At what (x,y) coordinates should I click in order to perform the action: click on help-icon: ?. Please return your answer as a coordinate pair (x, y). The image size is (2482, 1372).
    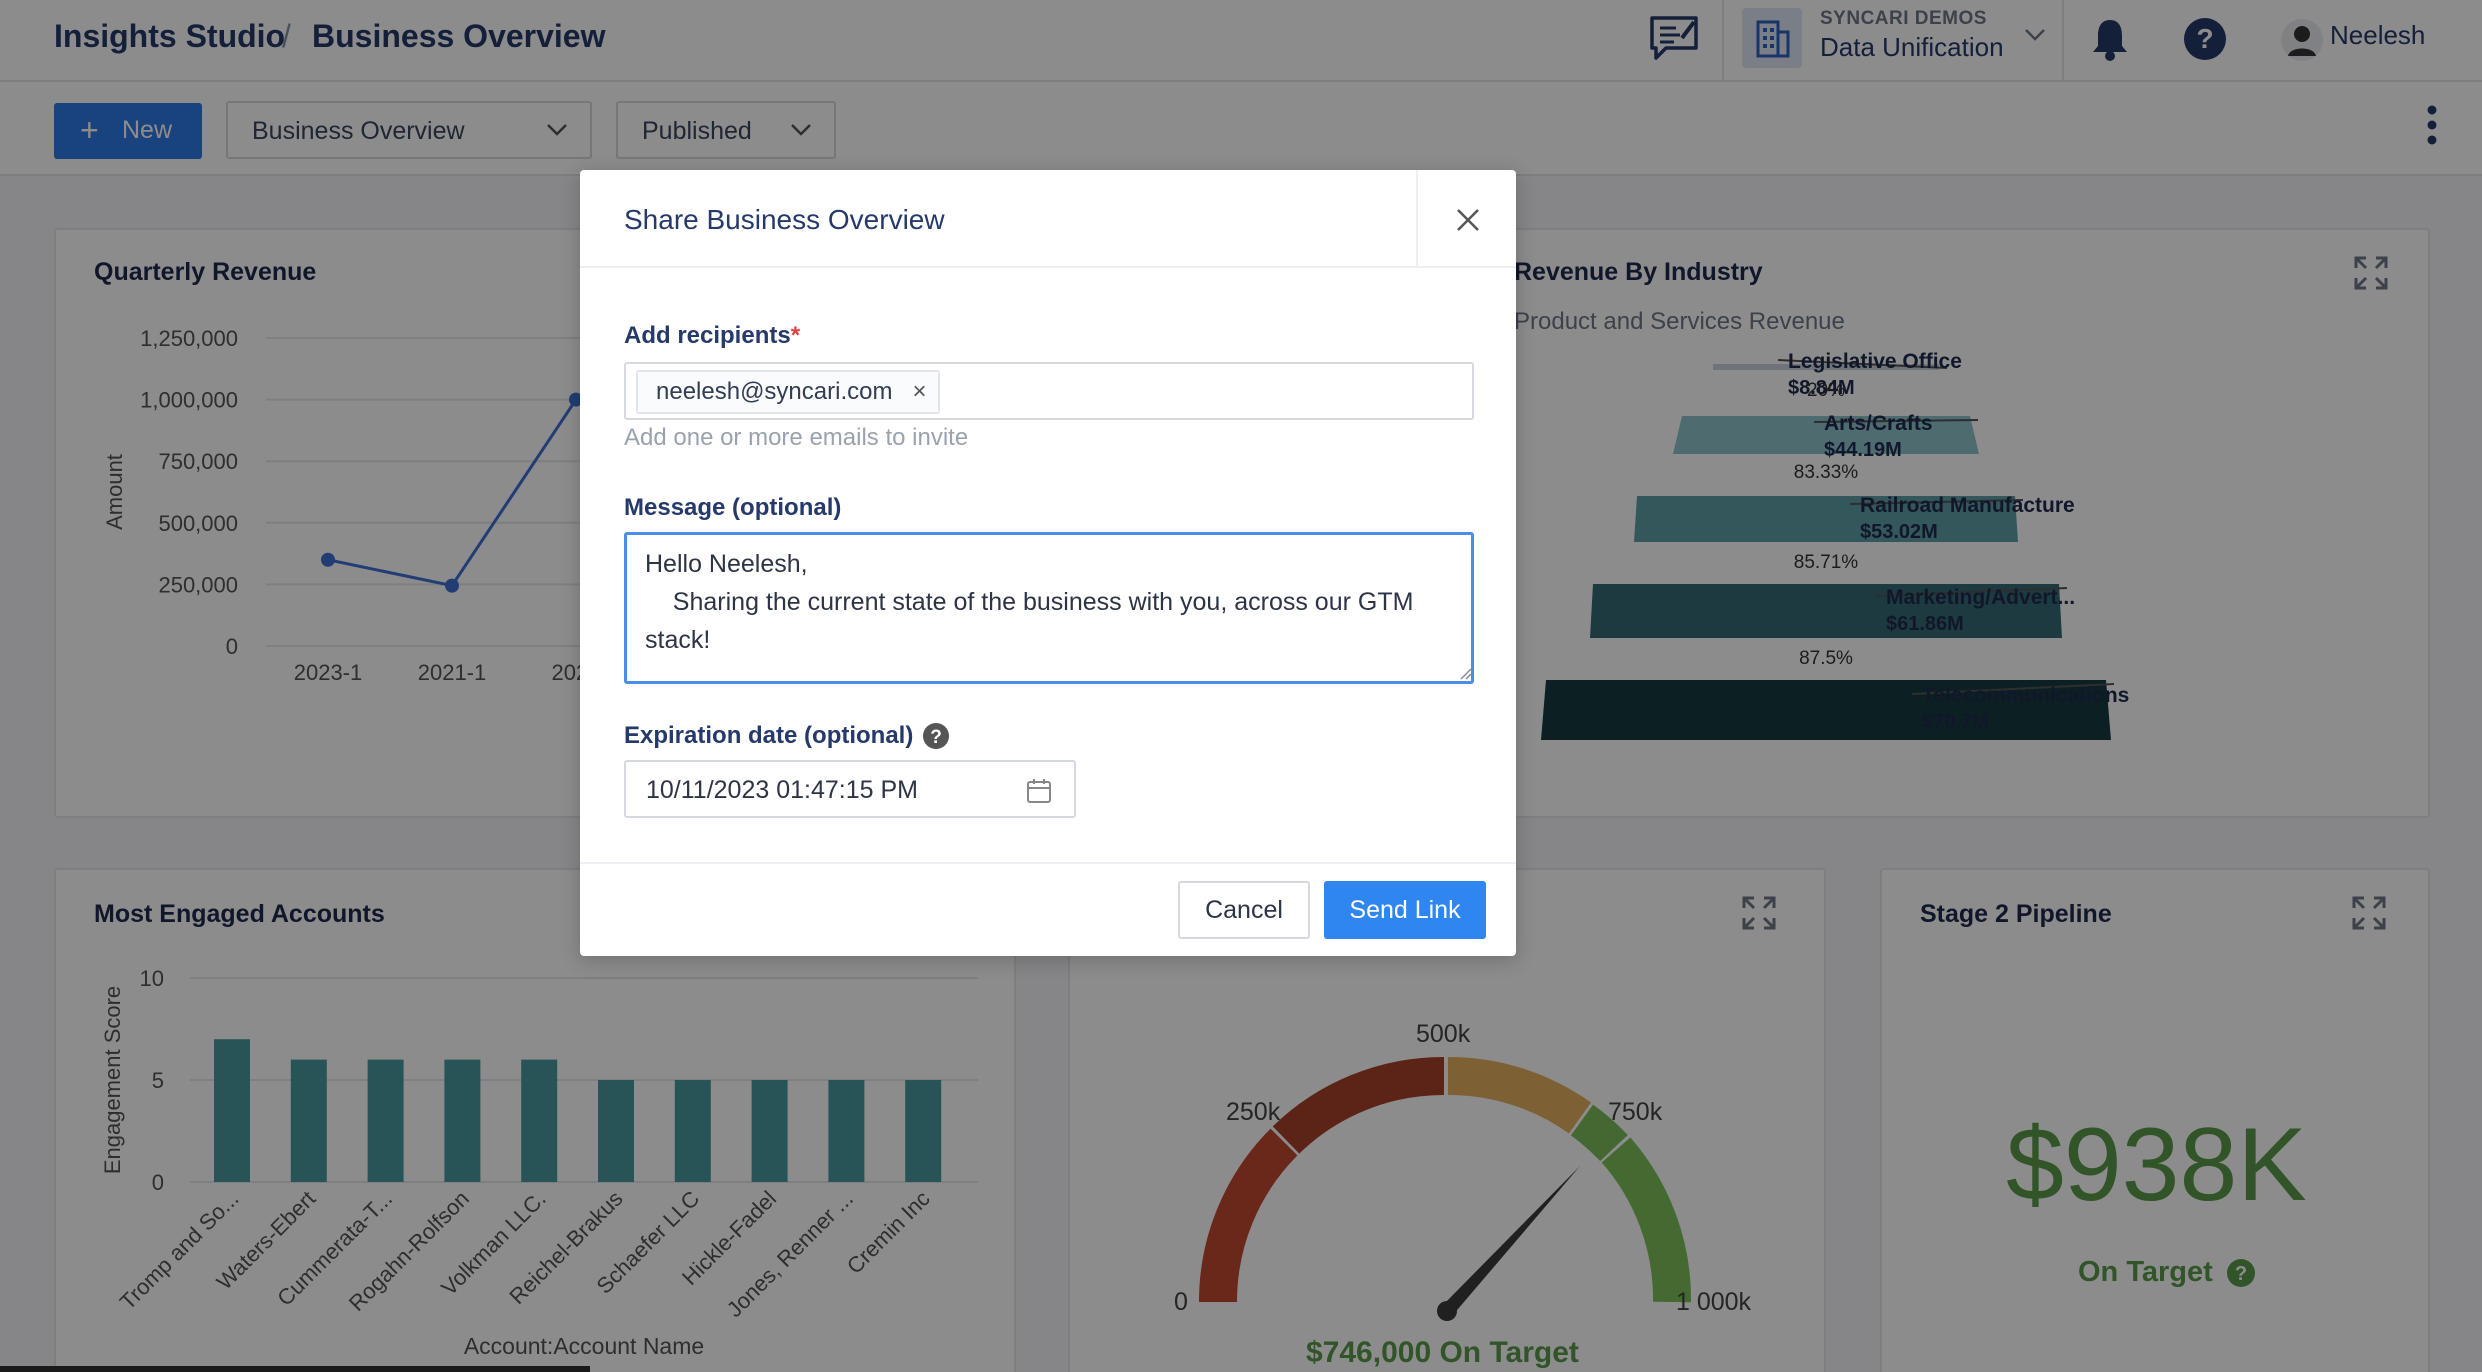
    Looking at the image, I should click on (936, 736).